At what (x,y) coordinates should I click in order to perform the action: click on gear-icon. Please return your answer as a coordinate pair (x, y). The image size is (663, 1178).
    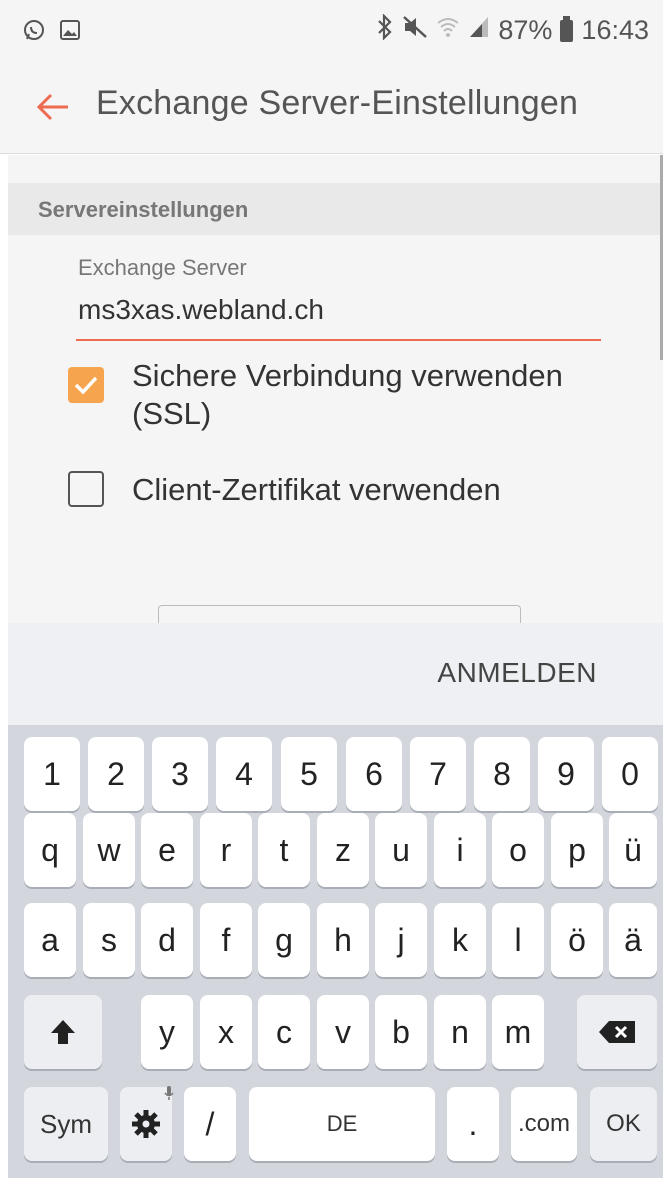
    Looking at the image, I should click on (146, 1124).